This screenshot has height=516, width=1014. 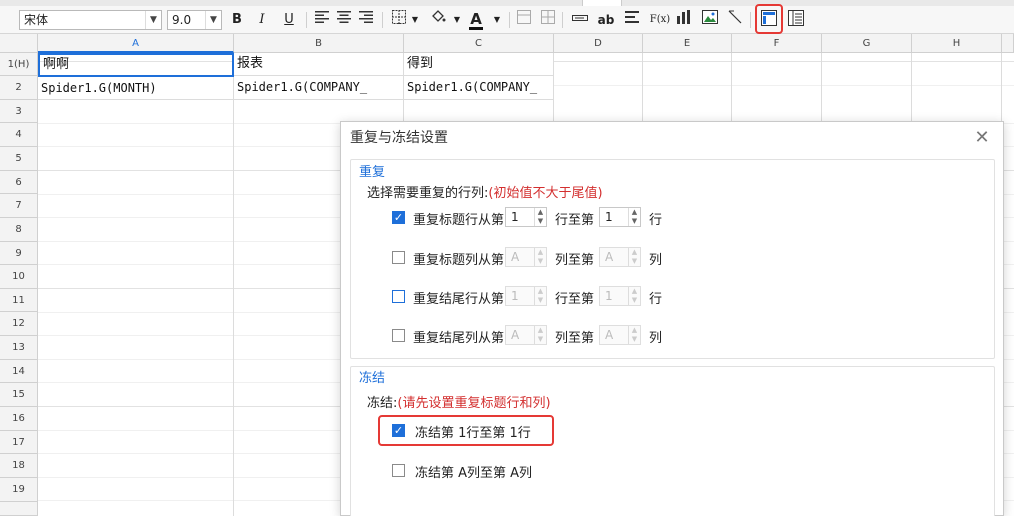 What do you see at coordinates (366, 20) in the screenshot?
I see `align-right-icon` at bounding box center [366, 20].